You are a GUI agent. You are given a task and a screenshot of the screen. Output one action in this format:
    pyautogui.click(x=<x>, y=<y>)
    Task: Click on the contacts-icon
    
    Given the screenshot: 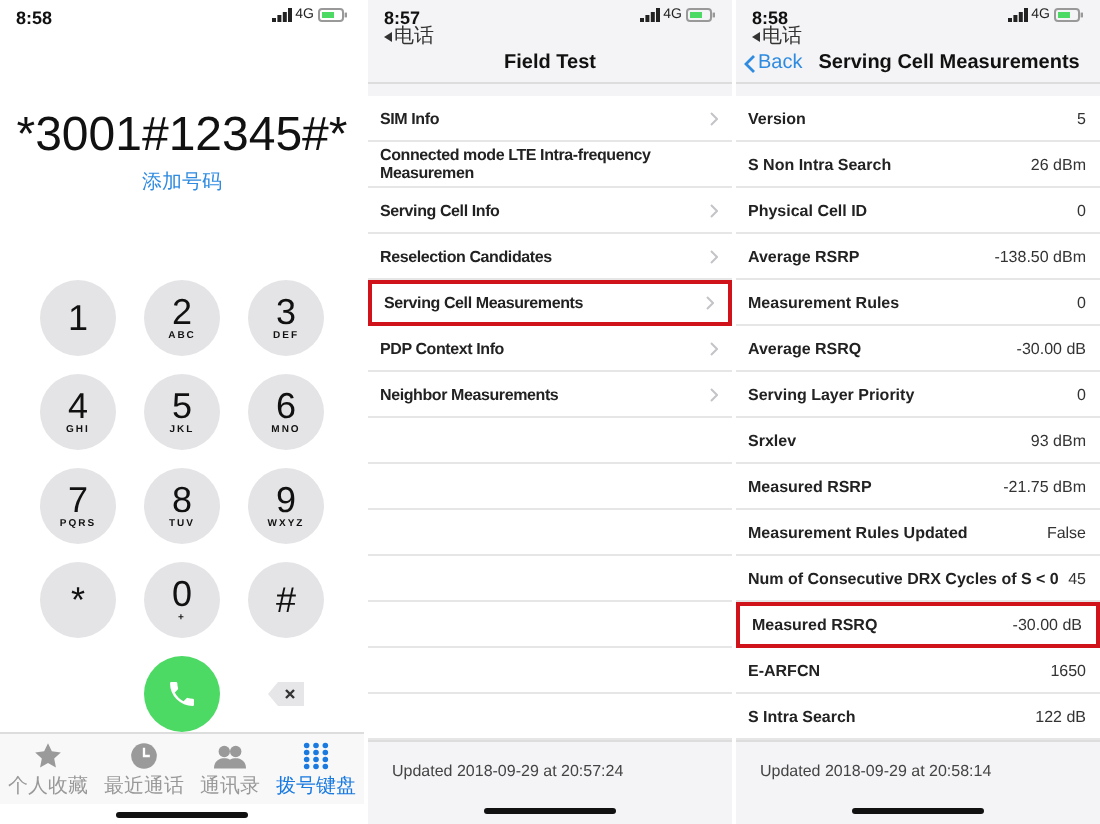 What is the action you would take?
    pyautogui.click(x=230, y=756)
    